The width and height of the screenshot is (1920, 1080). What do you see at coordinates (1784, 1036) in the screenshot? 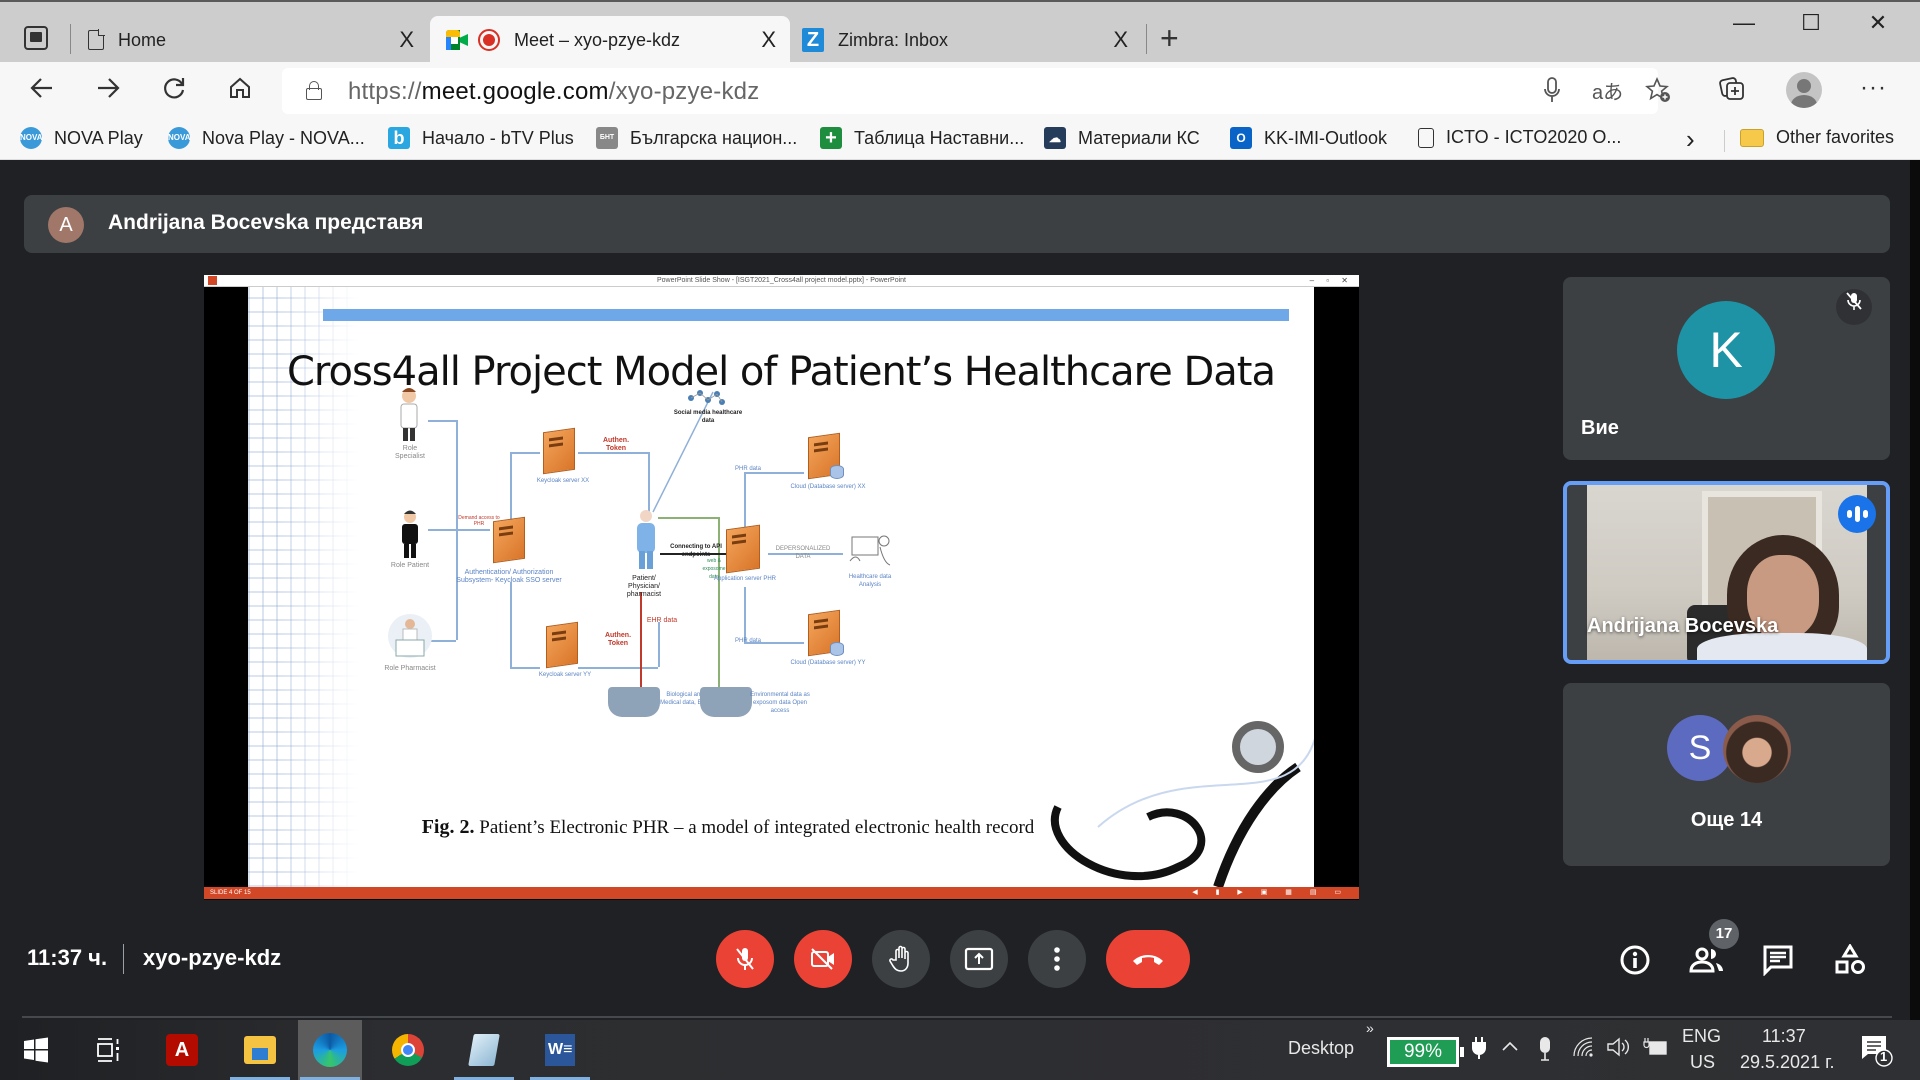
I see `clock-time: 11:37` at bounding box center [1784, 1036].